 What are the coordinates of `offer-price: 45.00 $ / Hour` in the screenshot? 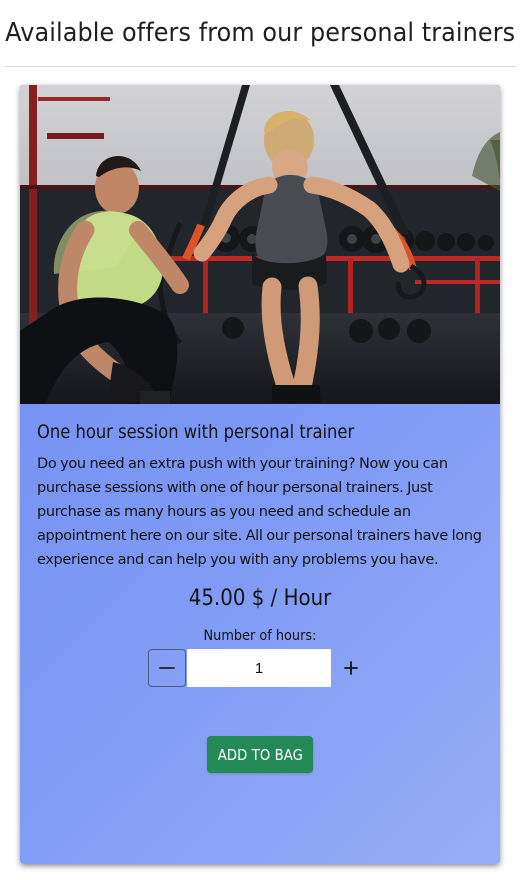 It's located at (260, 598).